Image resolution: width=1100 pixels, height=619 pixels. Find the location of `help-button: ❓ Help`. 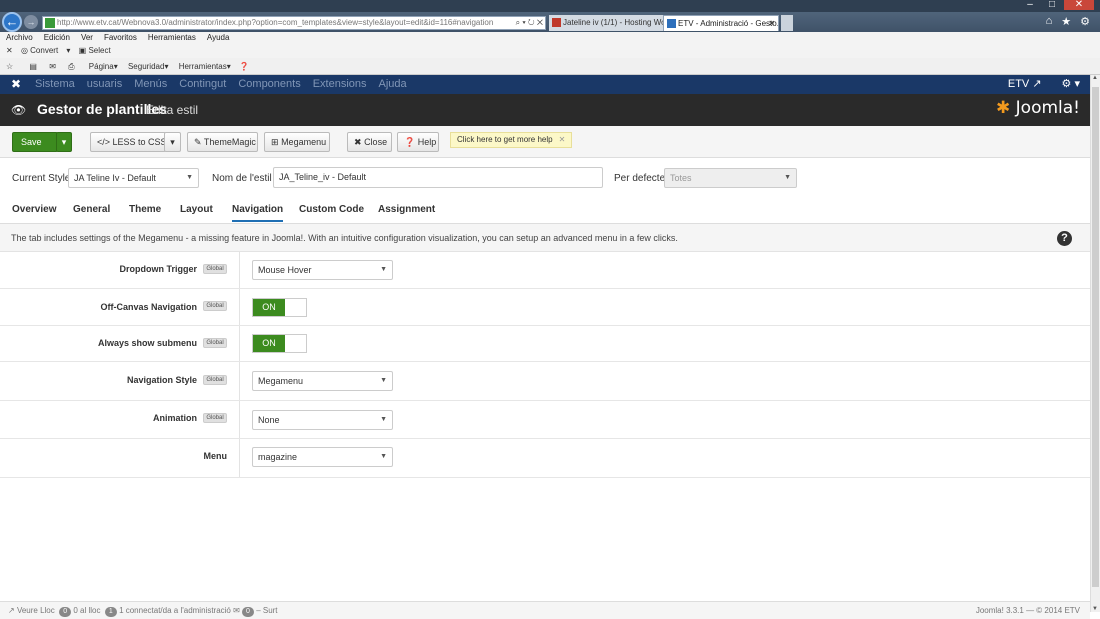

help-button: ❓ Help is located at coordinates (418, 142).